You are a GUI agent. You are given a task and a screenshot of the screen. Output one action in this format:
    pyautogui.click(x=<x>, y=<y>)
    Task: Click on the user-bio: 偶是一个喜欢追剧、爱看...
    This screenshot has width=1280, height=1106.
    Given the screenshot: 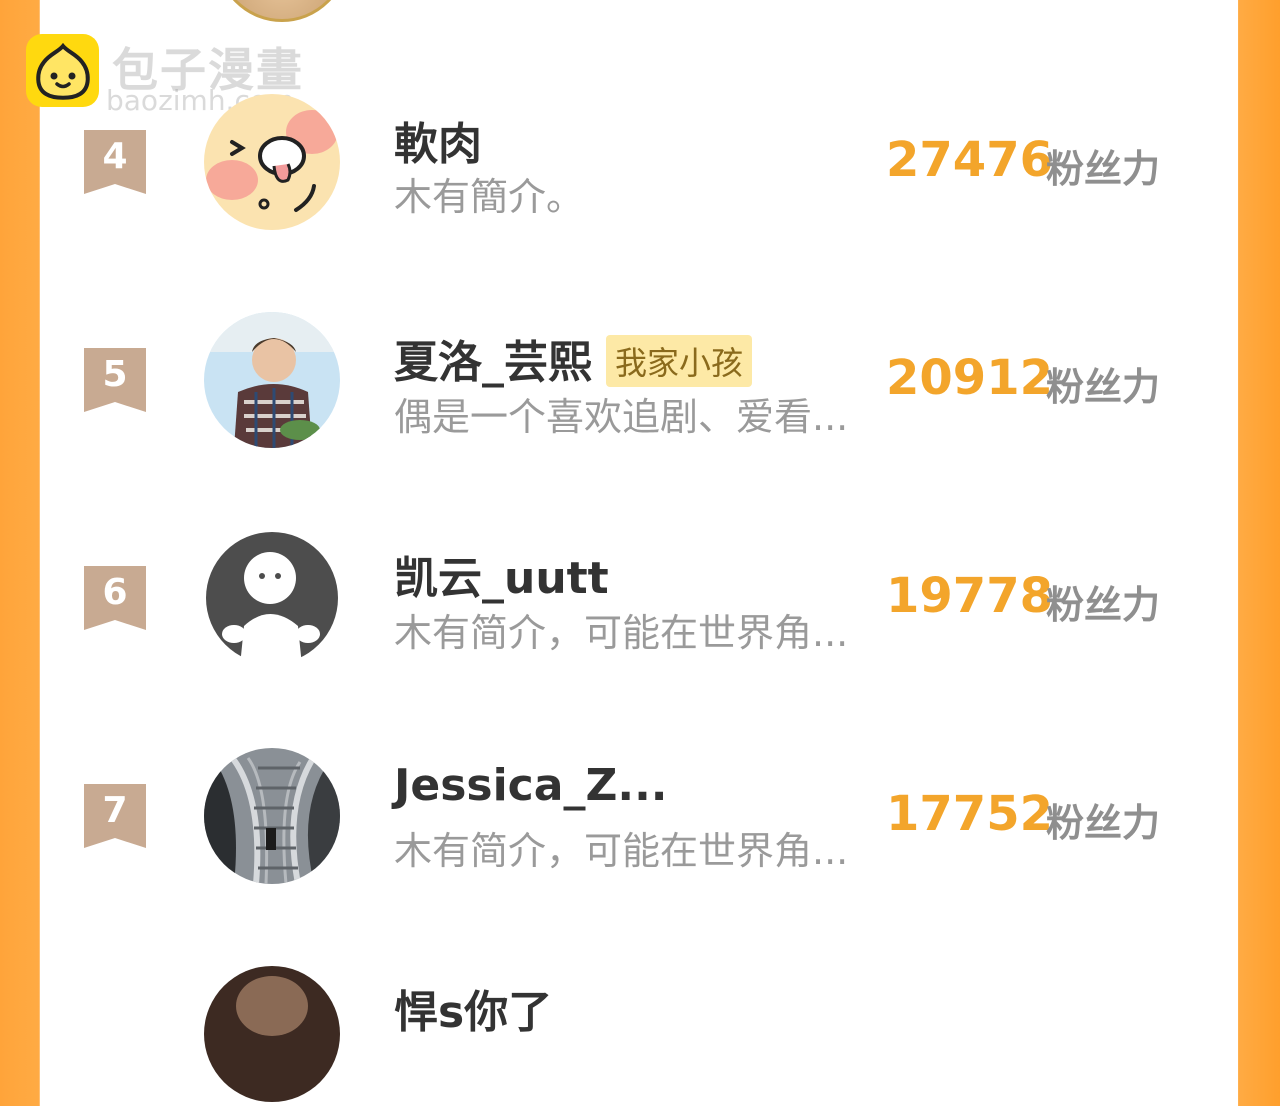 What is the action you would take?
    pyautogui.click(x=621, y=417)
    